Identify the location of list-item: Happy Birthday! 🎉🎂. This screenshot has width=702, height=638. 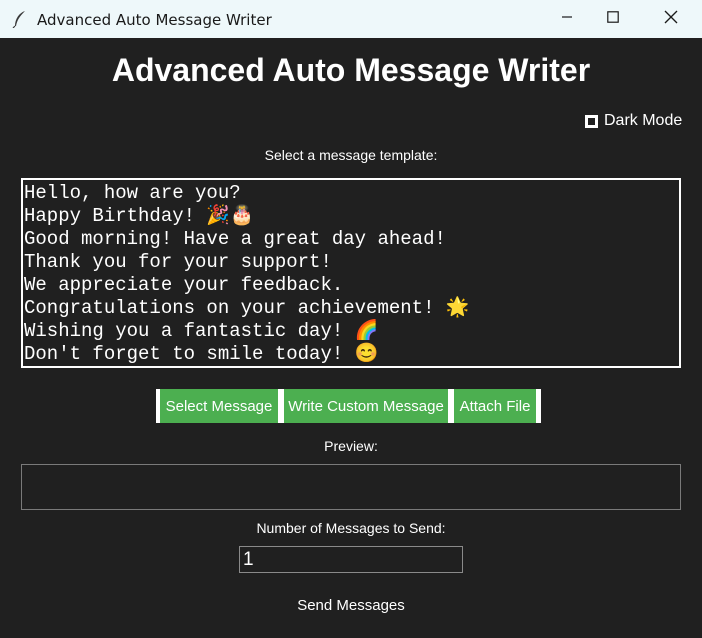
(351, 216).